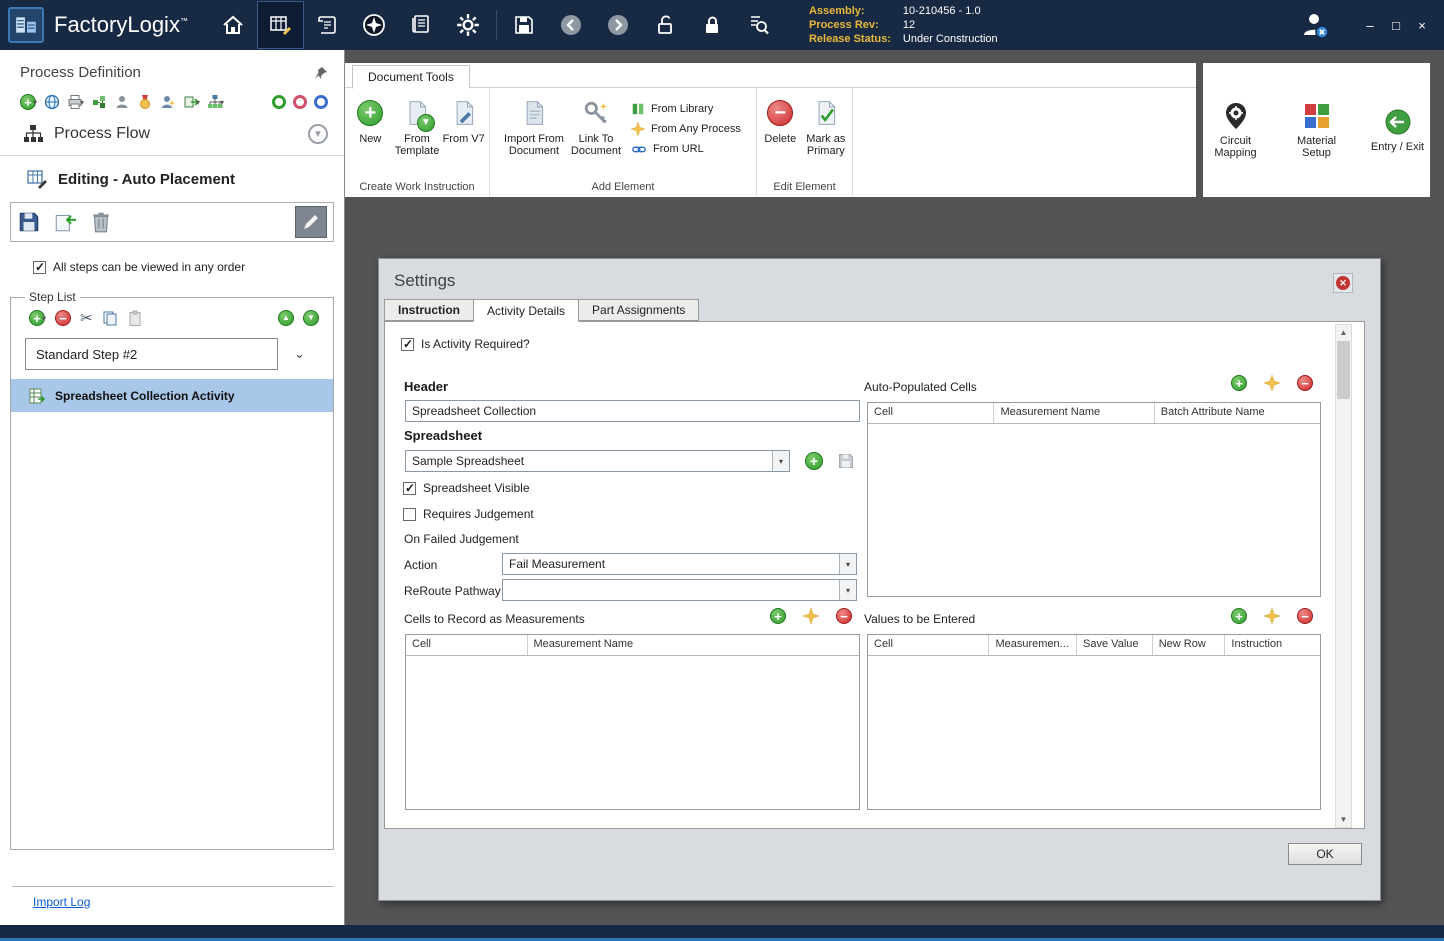 The image size is (1444, 941). I want to click on step-selector: Standard Step #2, so click(151, 354).